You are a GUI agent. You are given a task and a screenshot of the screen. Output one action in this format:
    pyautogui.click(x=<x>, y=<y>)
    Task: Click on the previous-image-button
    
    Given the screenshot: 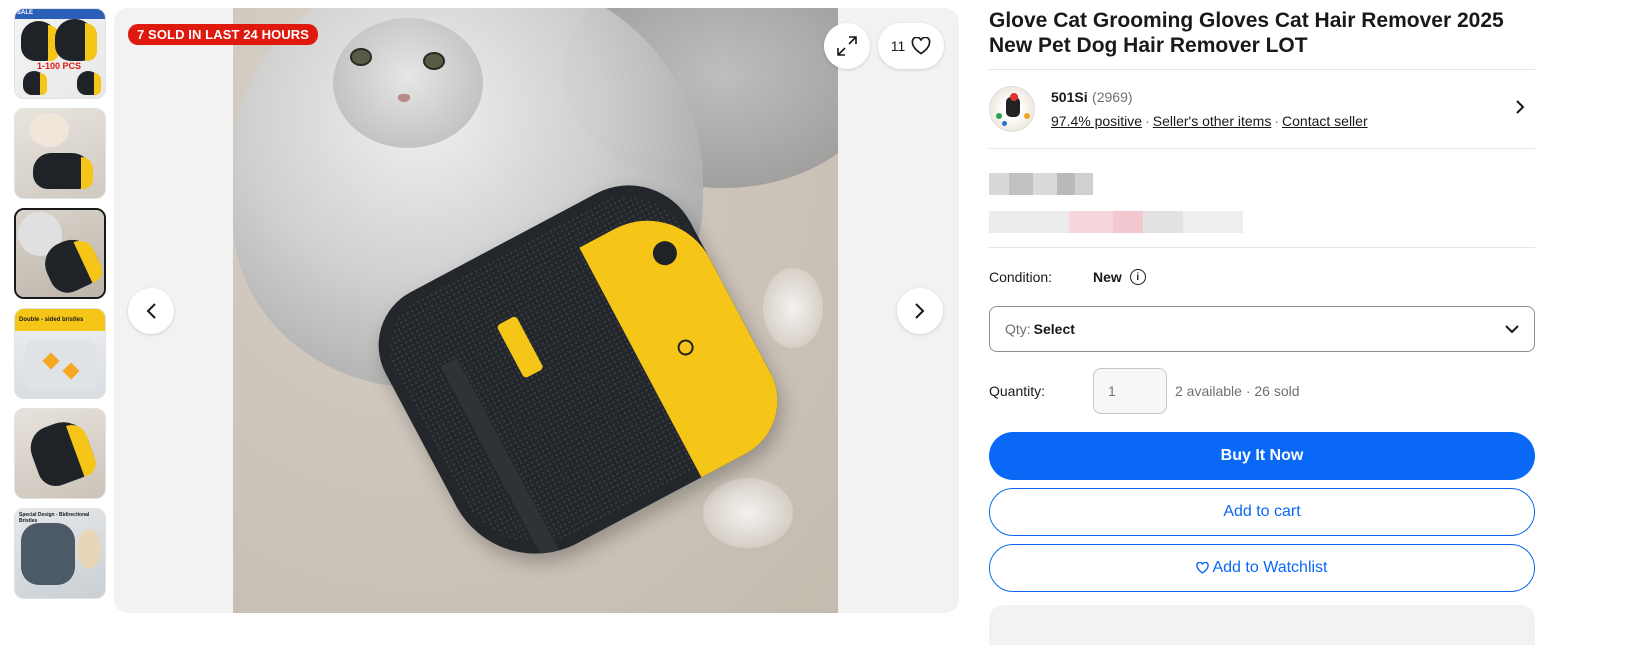 What is the action you would take?
    pyautogui.click(x=151, y=311)
    